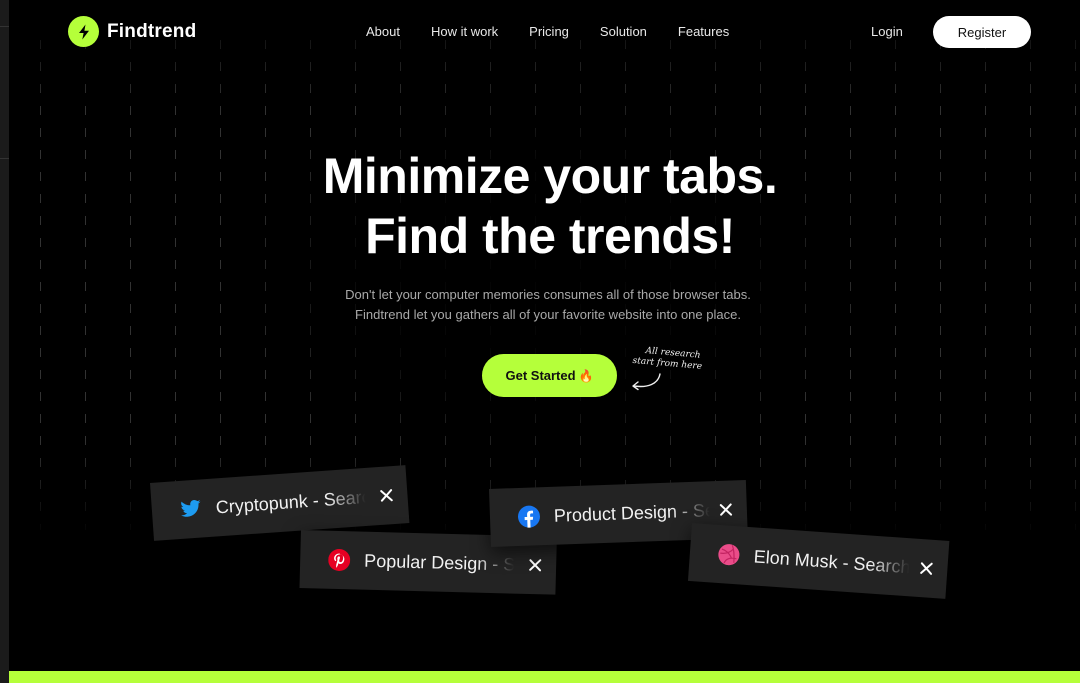 The height and width of the screenshot is (683, 1080). Describe the element at coordinates (291, 501) in the screenshot. I see `tab-title: Cryptopunk - Search` at that location.